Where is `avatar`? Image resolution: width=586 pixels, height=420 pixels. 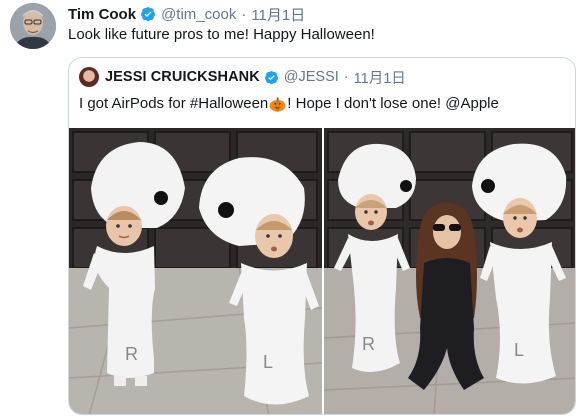 avatar is located at coordinates (33, 26).